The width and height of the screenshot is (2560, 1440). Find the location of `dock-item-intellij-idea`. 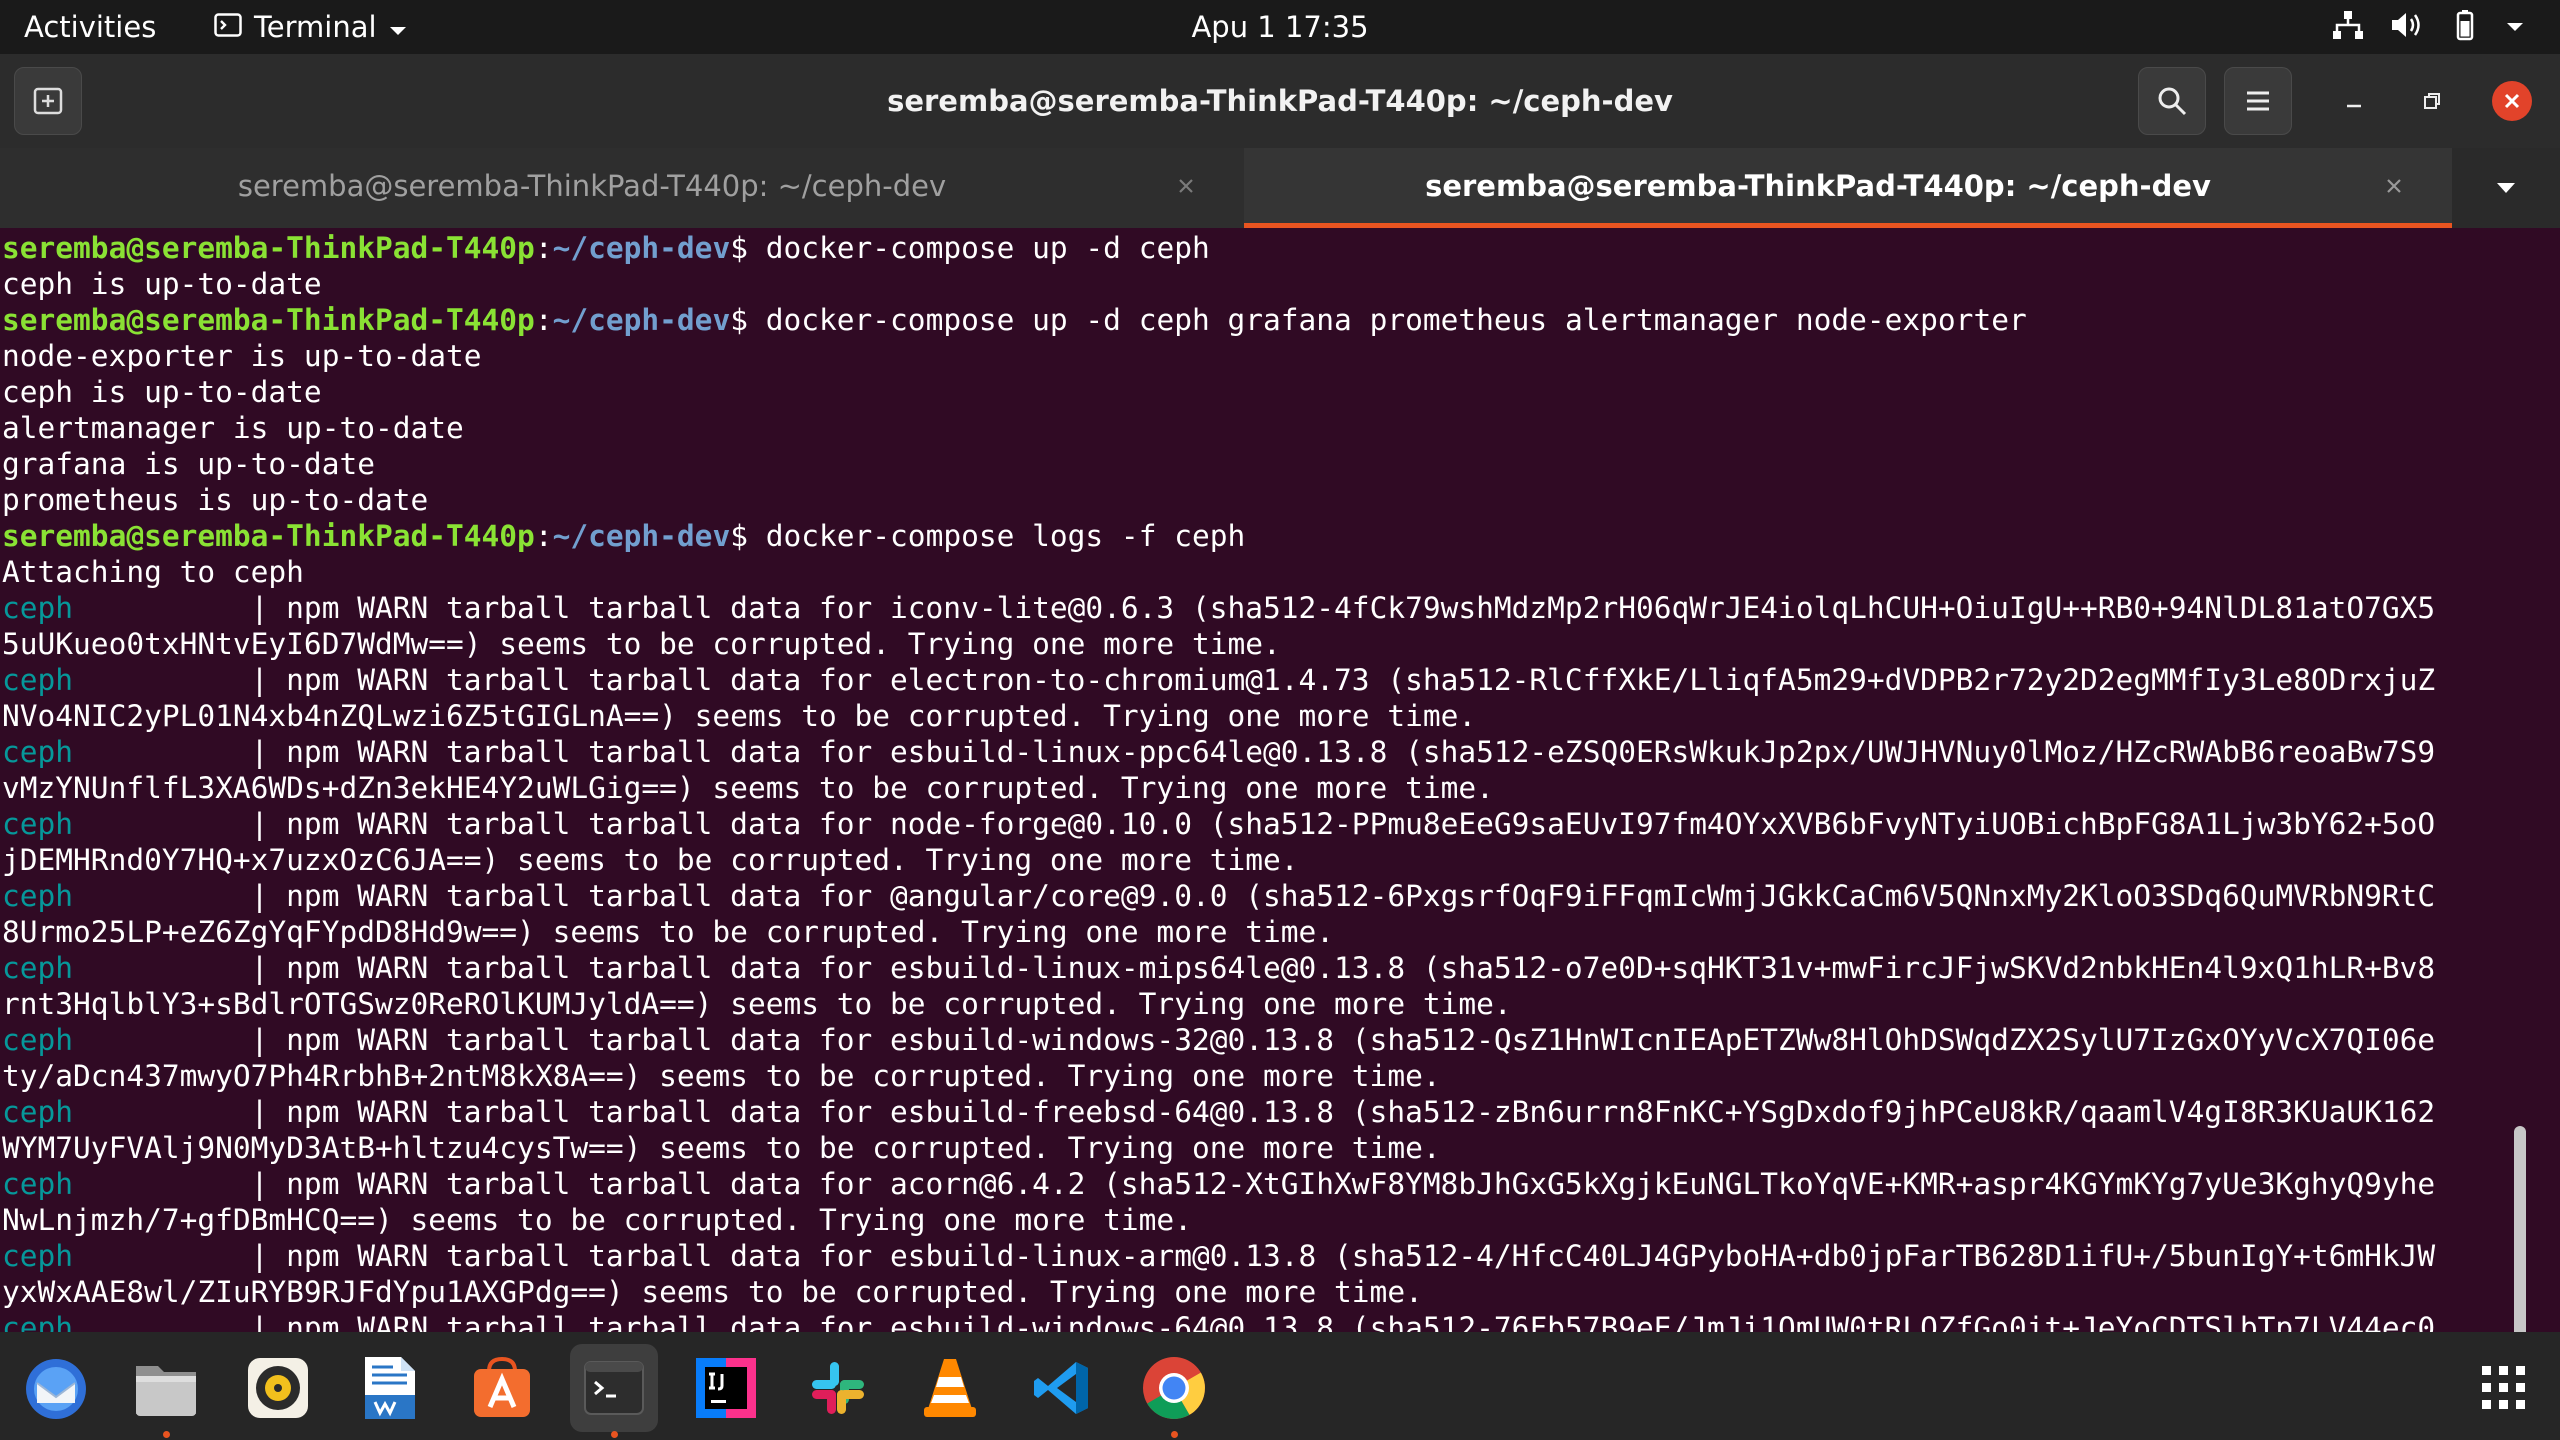

dock-item-intellij-idea is located at coordinates (726, 1388).